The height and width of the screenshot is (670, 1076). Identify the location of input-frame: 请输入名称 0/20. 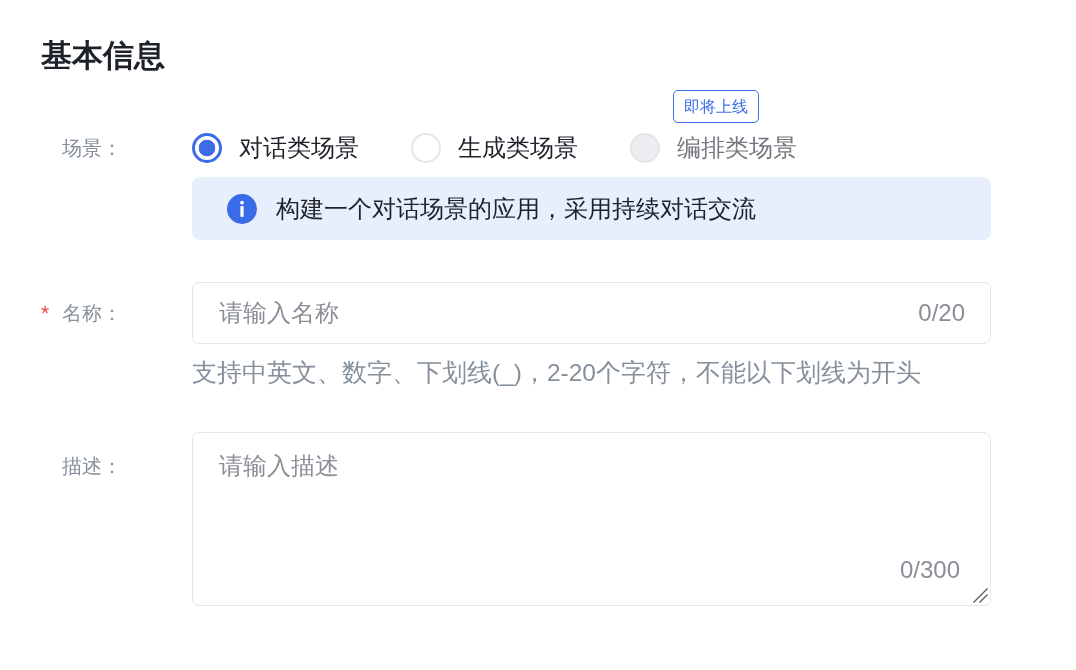
(591, 313).